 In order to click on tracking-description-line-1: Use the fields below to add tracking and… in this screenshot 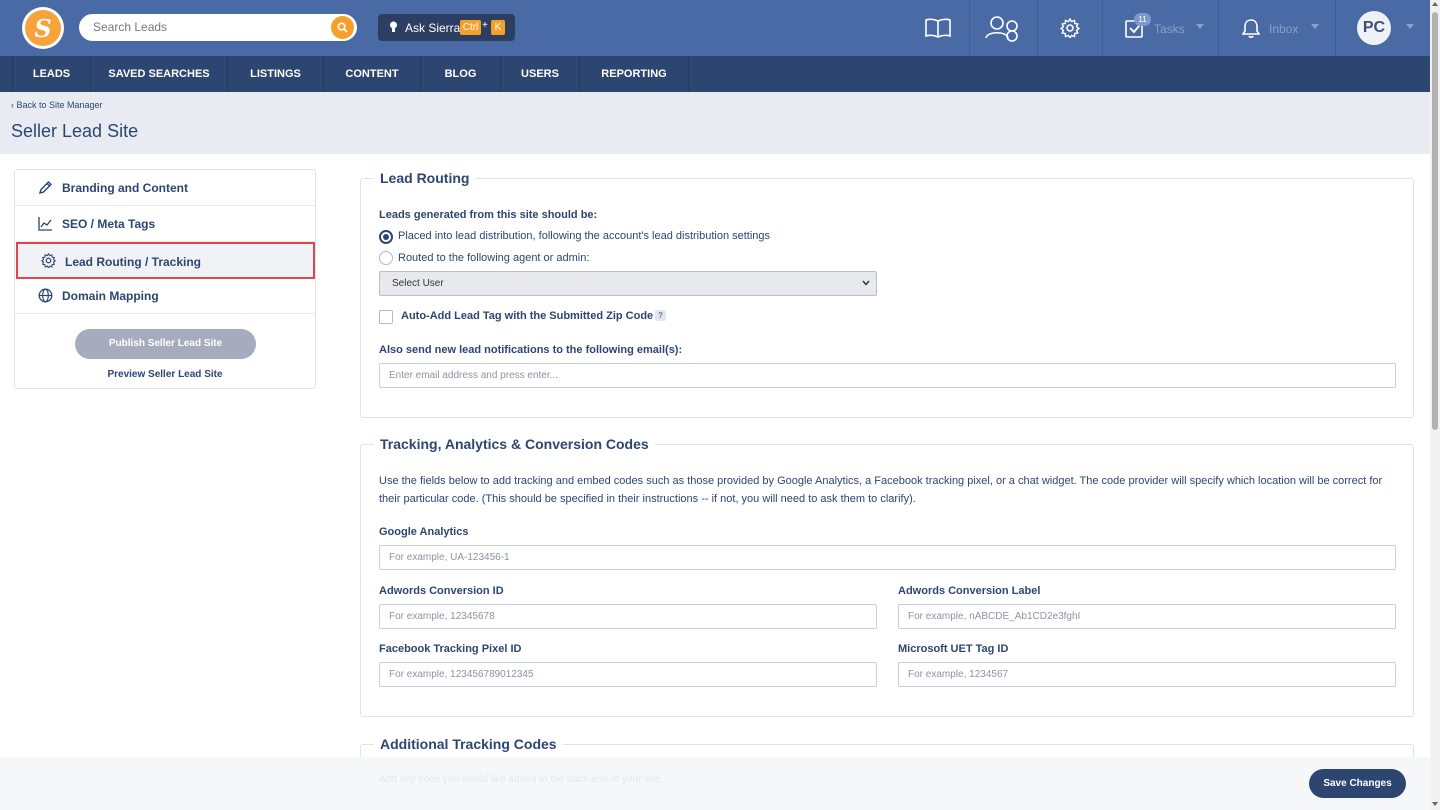, I will do `click(881, 481)`.